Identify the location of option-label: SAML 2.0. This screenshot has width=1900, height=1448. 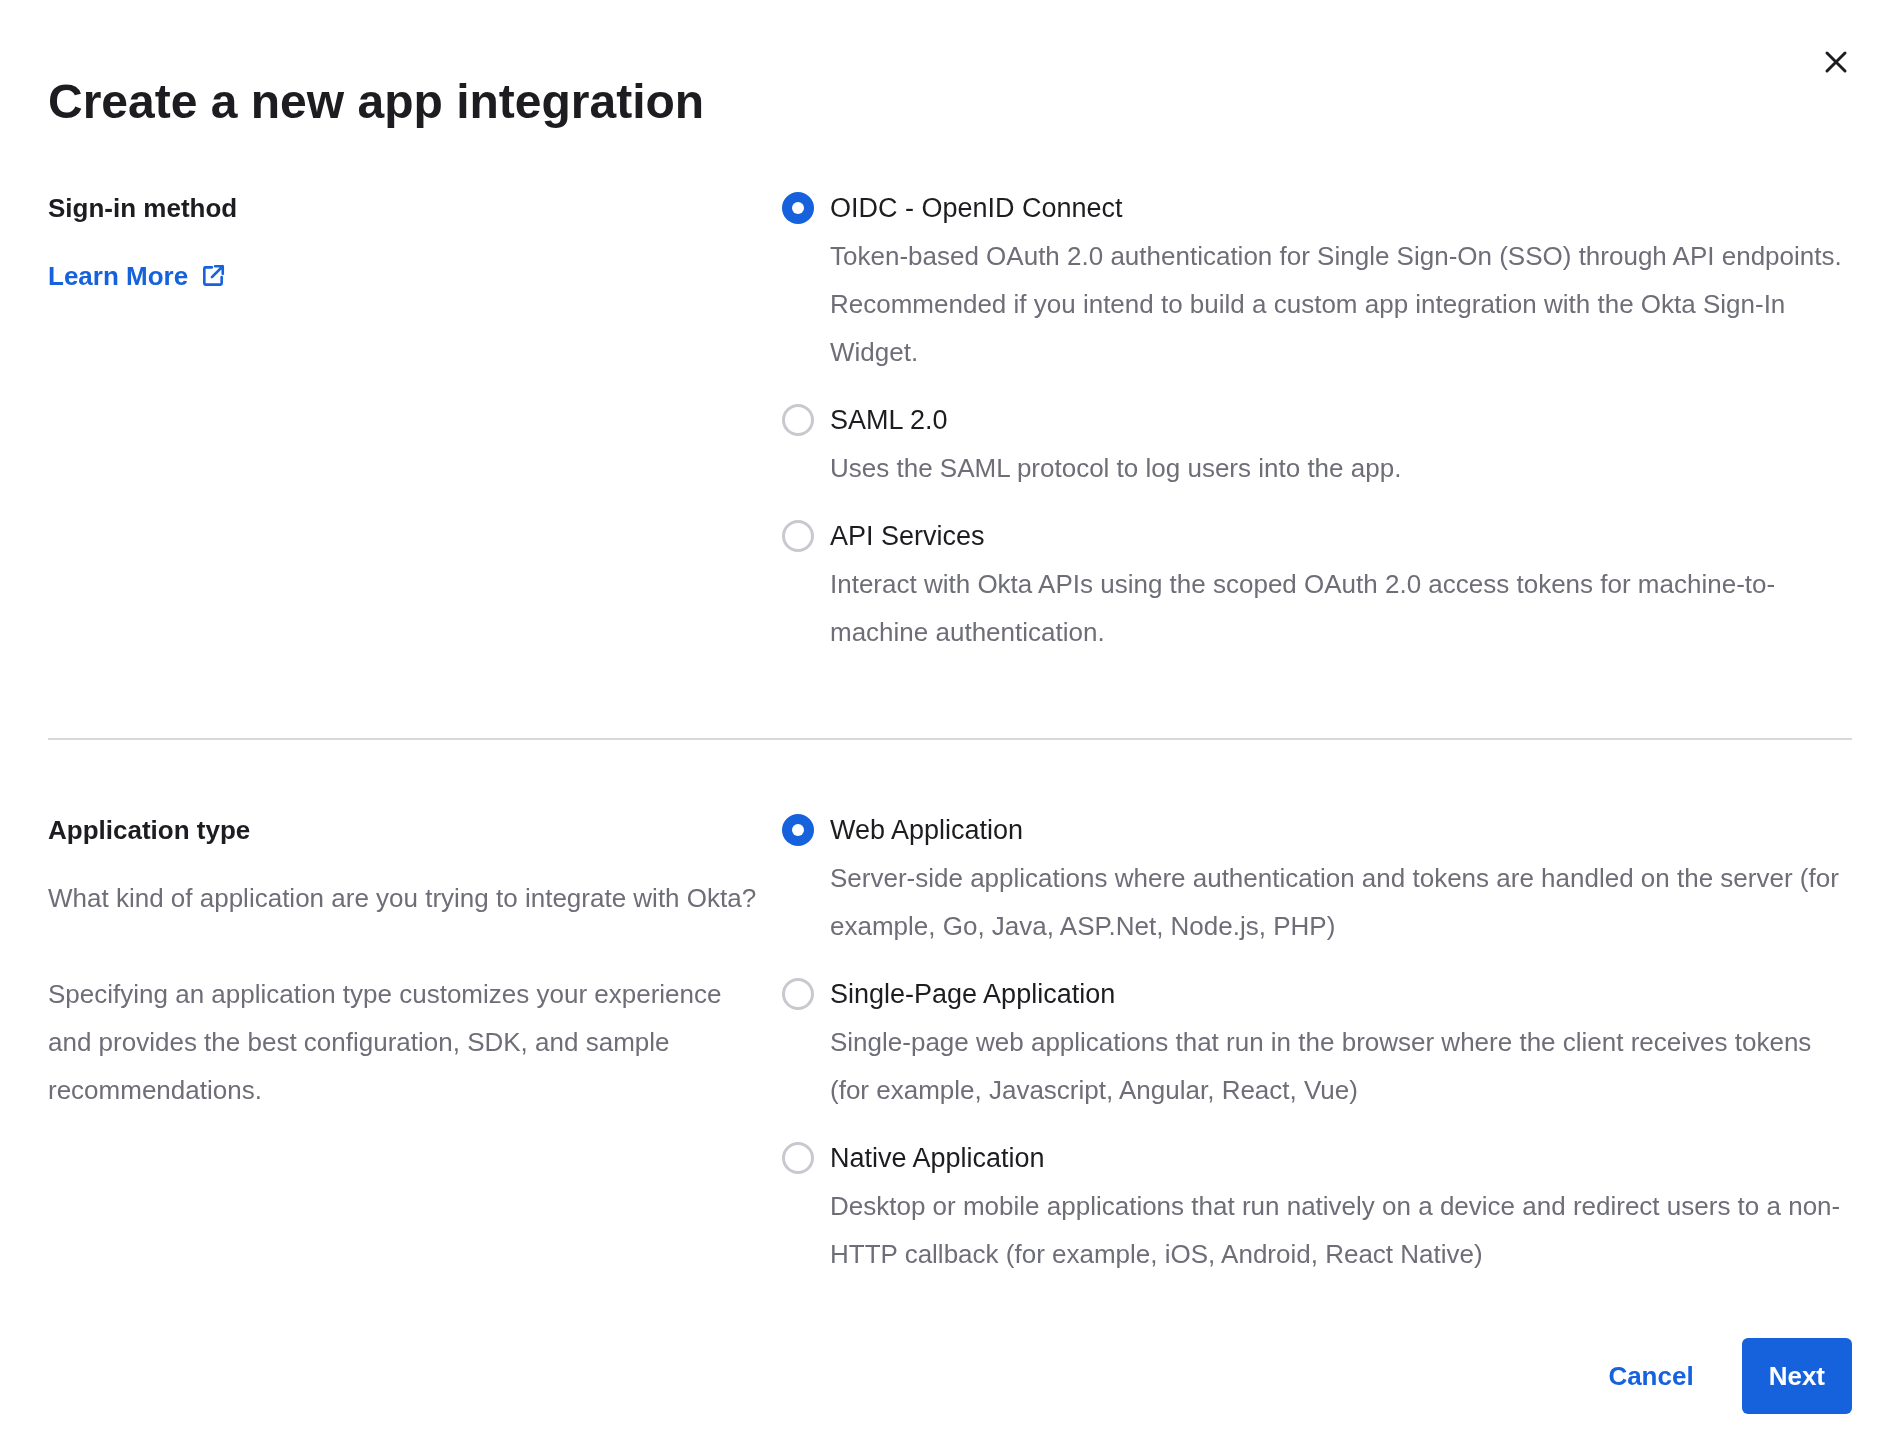
(1341, 420).